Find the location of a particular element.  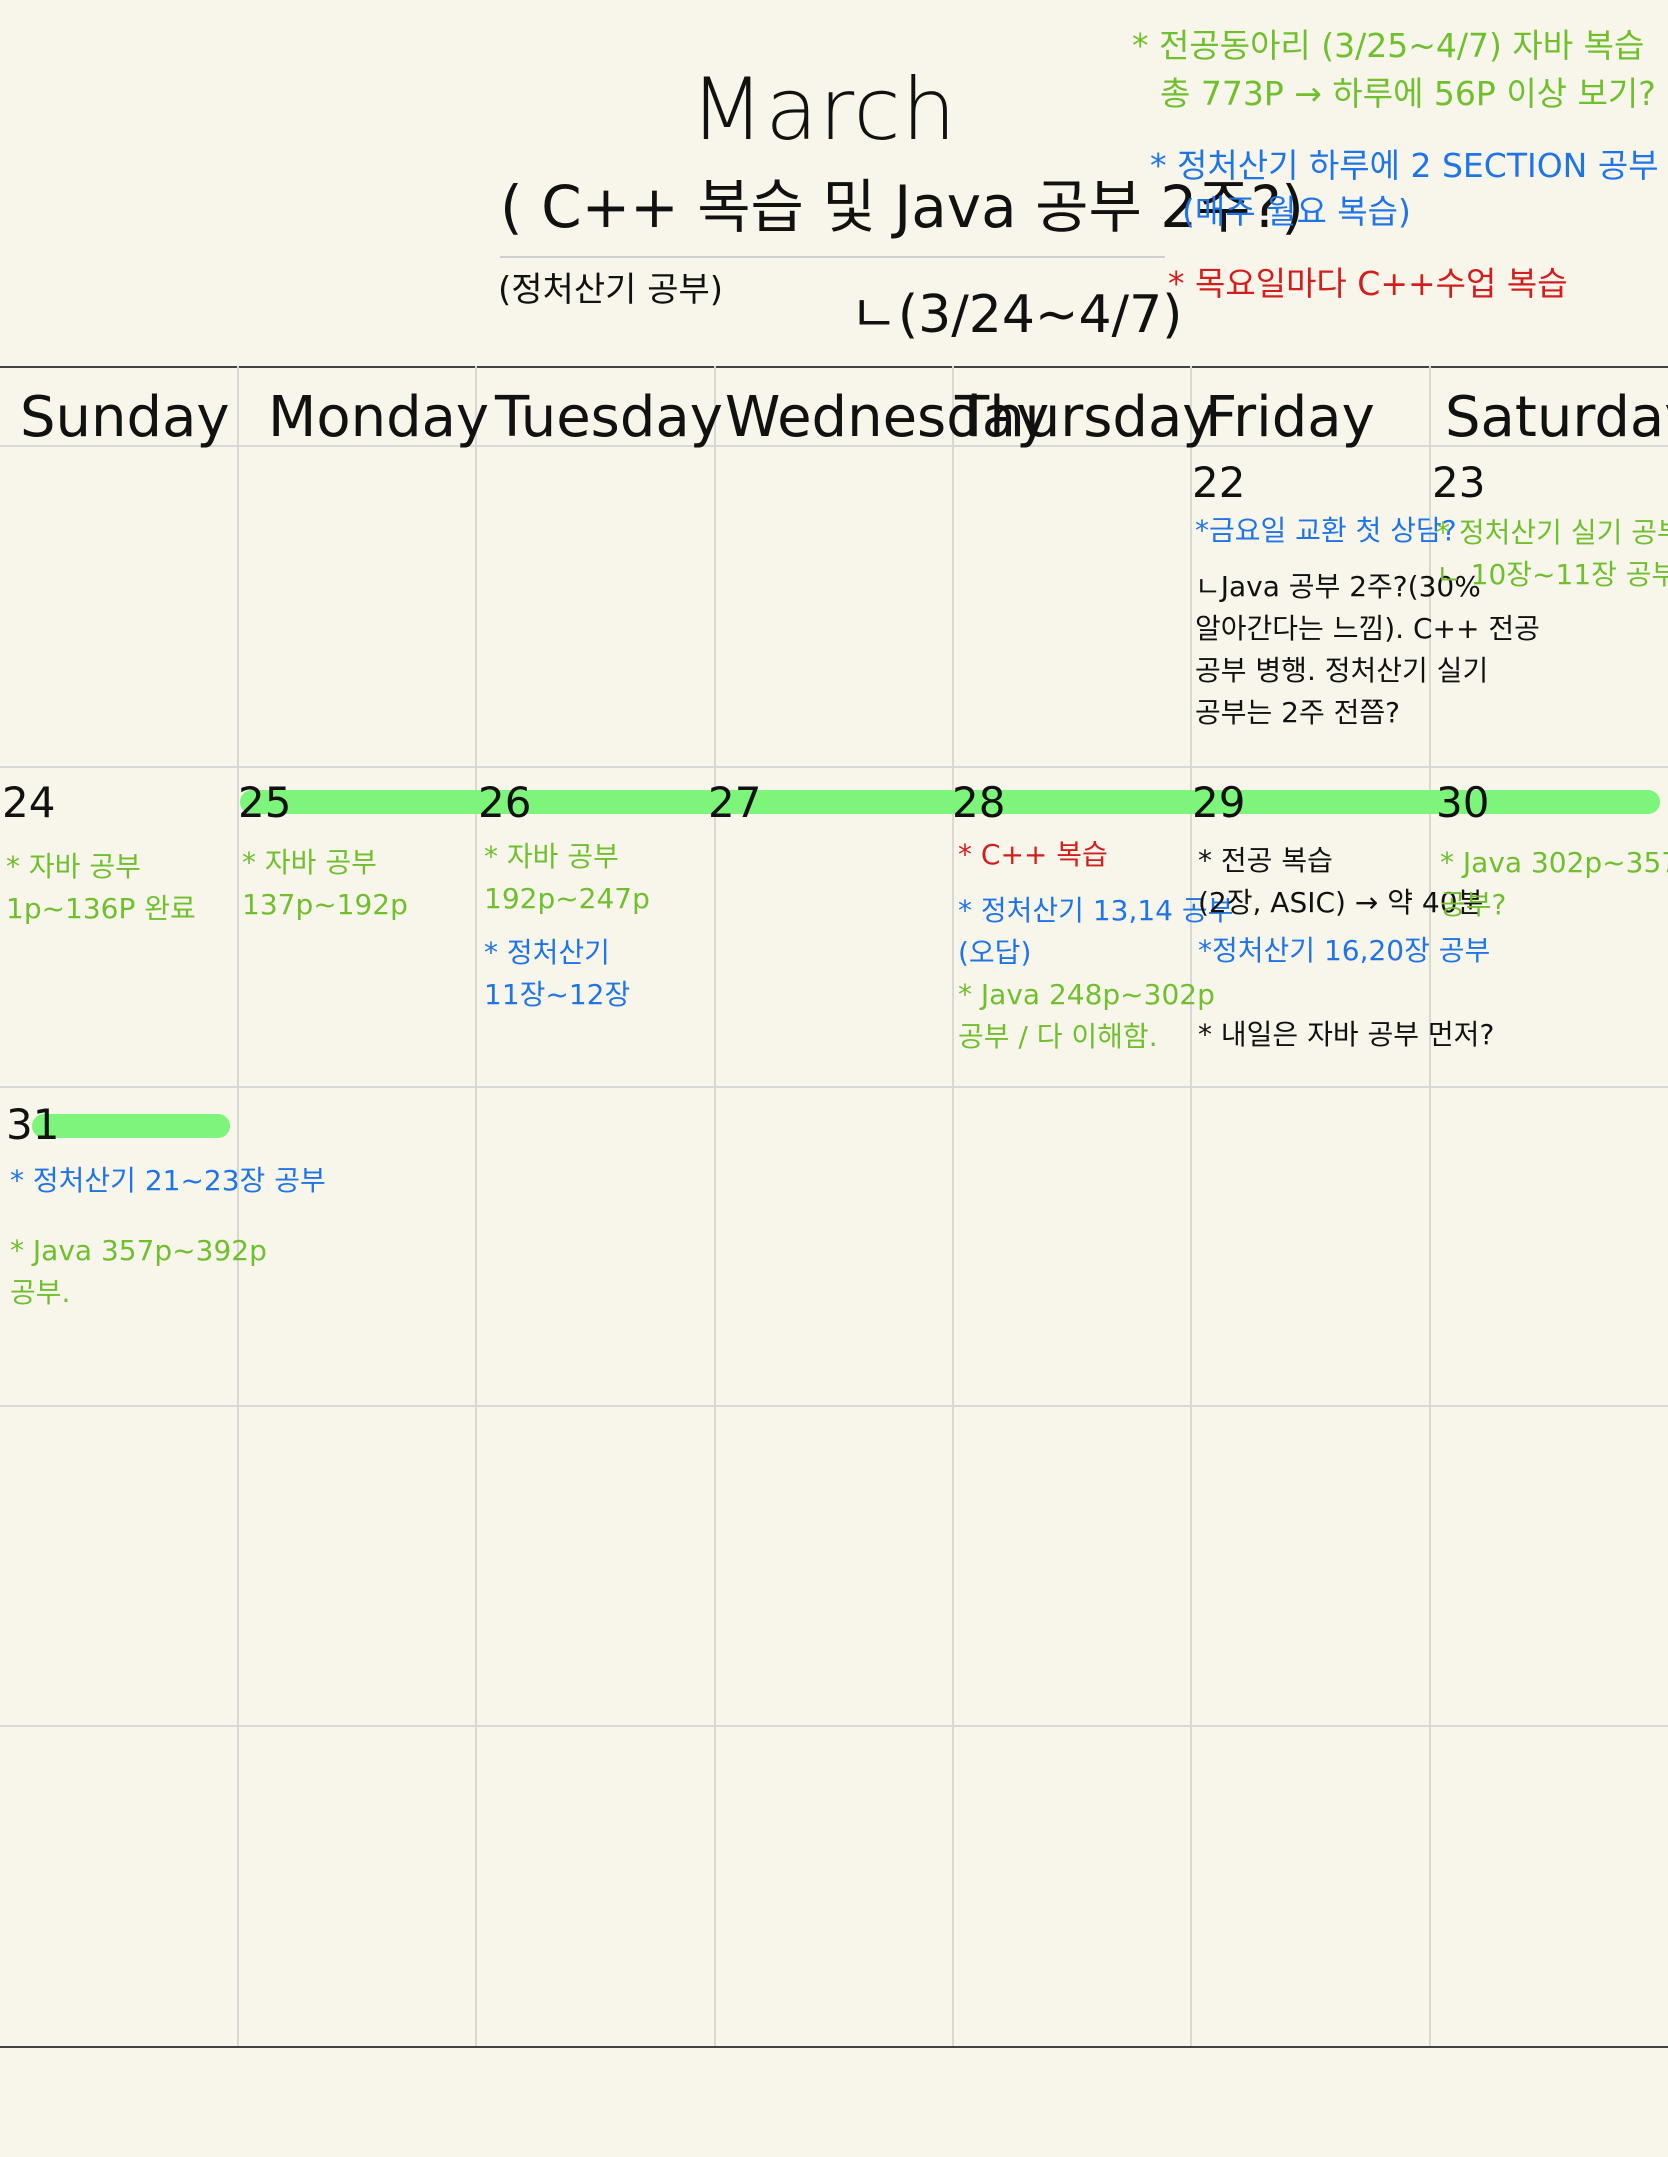

day-name-saturday: Saturday is located at coordinates (1556, 417).